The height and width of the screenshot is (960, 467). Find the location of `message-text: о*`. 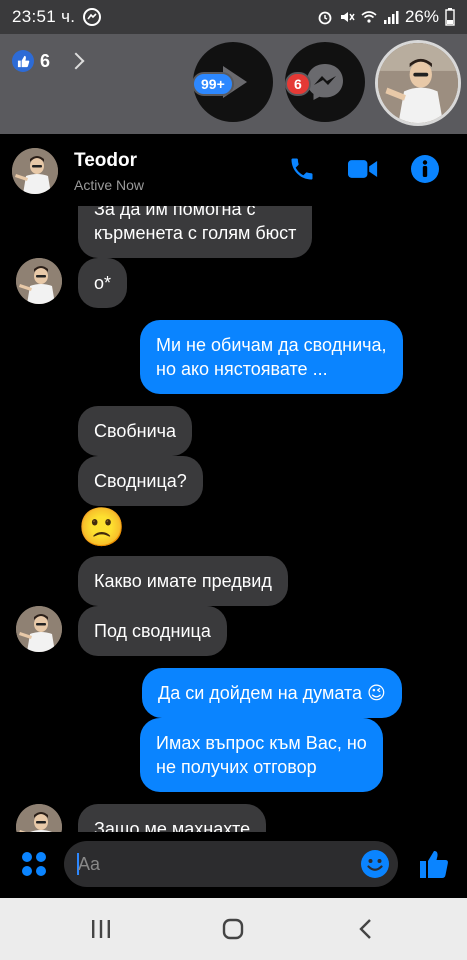

message-text: о* is located at coordinates (103, 283).